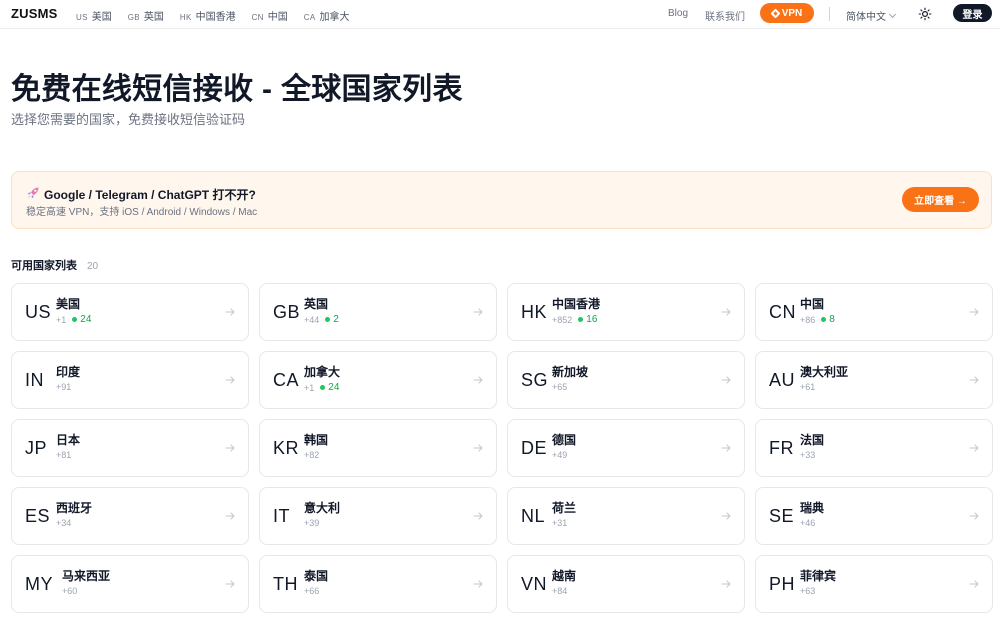 The height and width of the screenshot is (622, 1000). What do you see at coordinates (817, 319) in the screenshot?
I see `country-meta: +86 8` at bounding box center [817, 319].